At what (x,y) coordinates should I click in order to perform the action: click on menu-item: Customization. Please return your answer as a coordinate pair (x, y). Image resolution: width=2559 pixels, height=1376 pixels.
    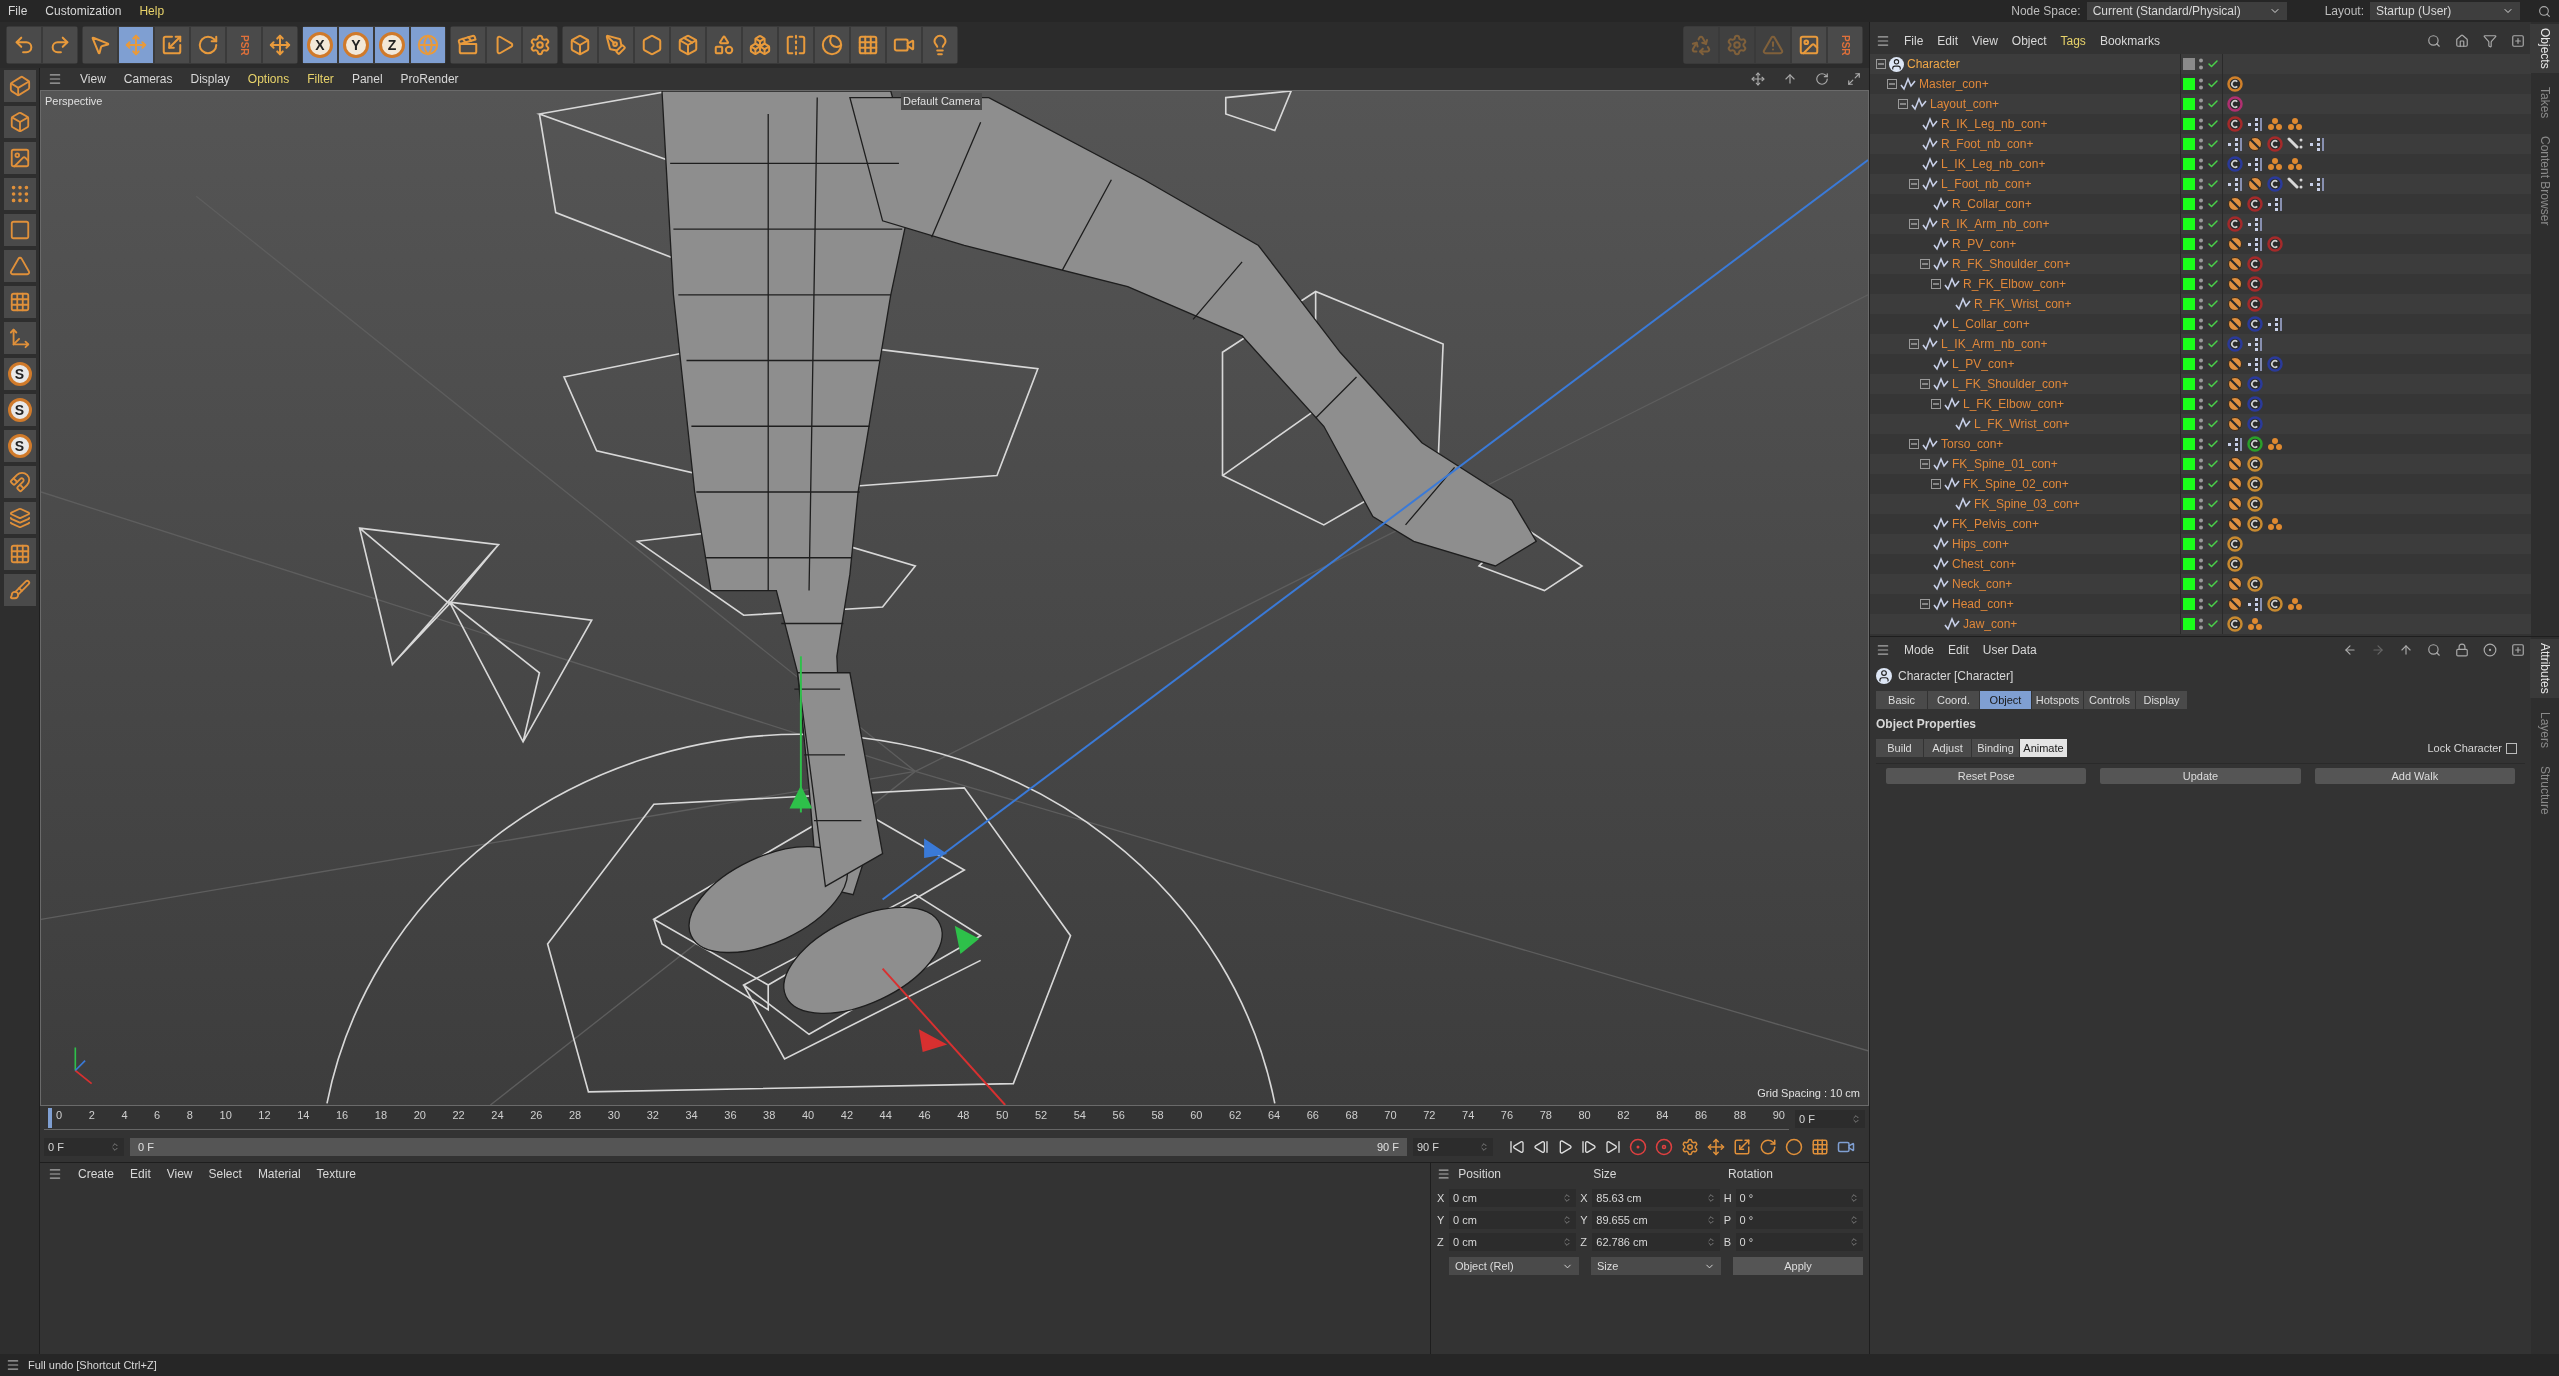
    Looking at the image, I should click on (83, 11).